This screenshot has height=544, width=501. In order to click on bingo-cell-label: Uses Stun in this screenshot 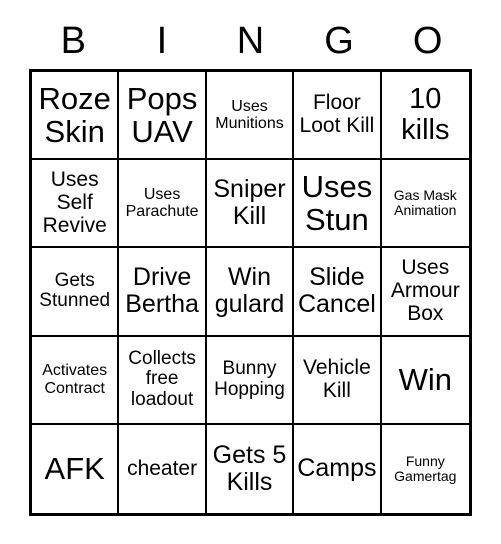, I will do `click(337, 203)`.